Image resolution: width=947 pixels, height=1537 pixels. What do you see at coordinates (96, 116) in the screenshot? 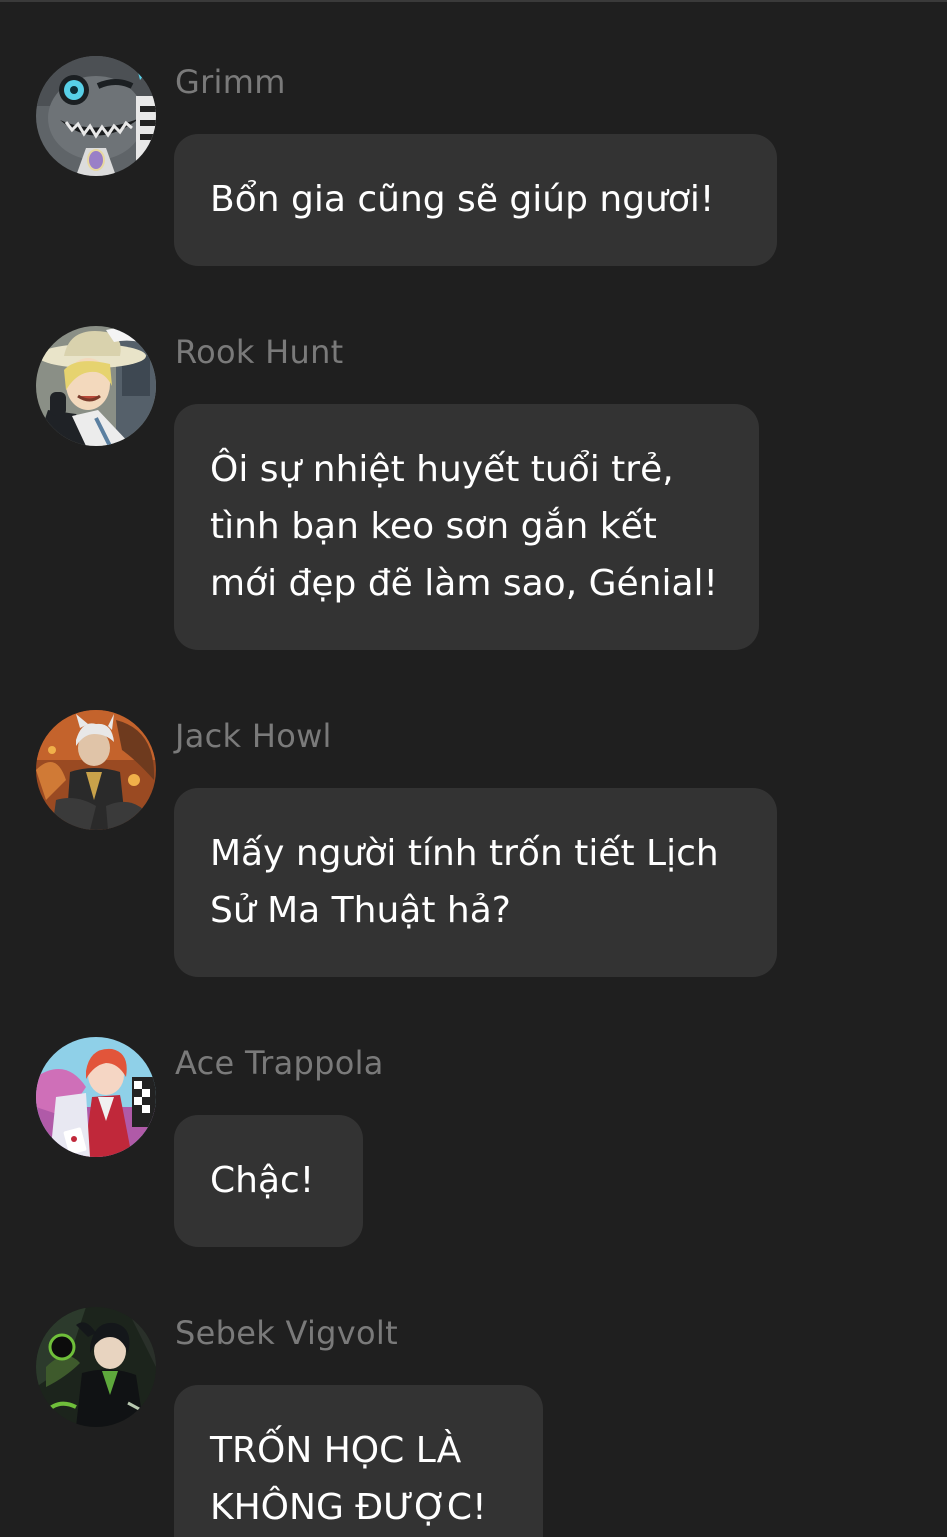
I see `grimm-cat-avatar-icon` at bounding box center [96, 116].